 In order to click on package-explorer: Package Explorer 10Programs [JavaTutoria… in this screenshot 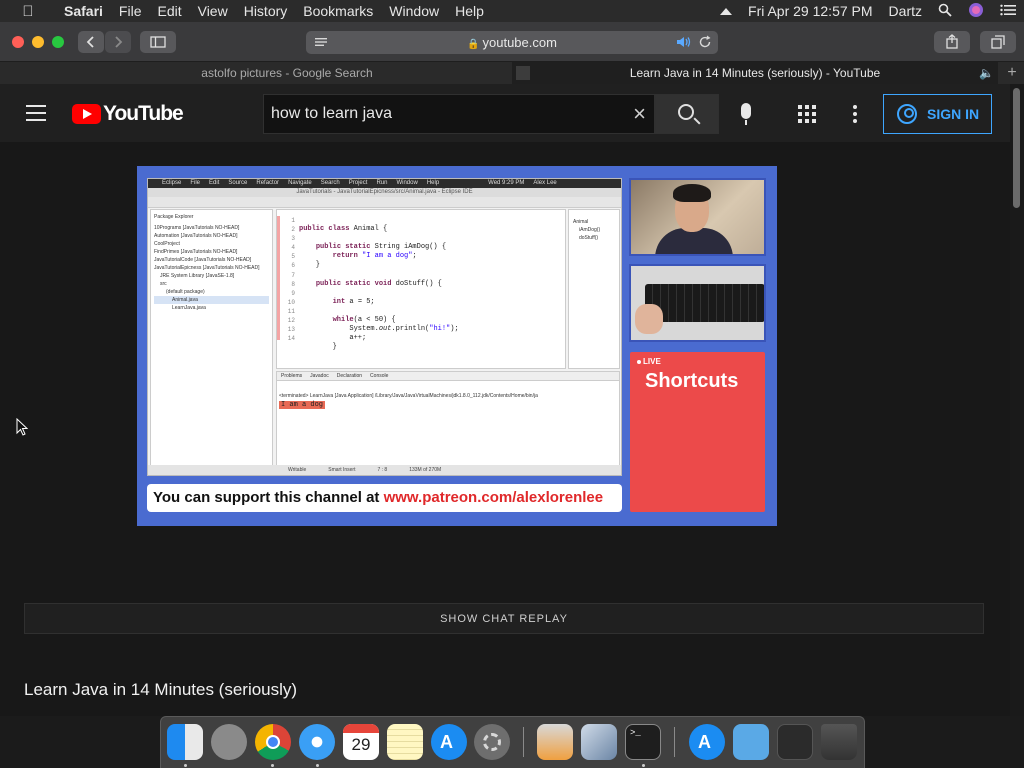, I will do `click(211, 338)`.